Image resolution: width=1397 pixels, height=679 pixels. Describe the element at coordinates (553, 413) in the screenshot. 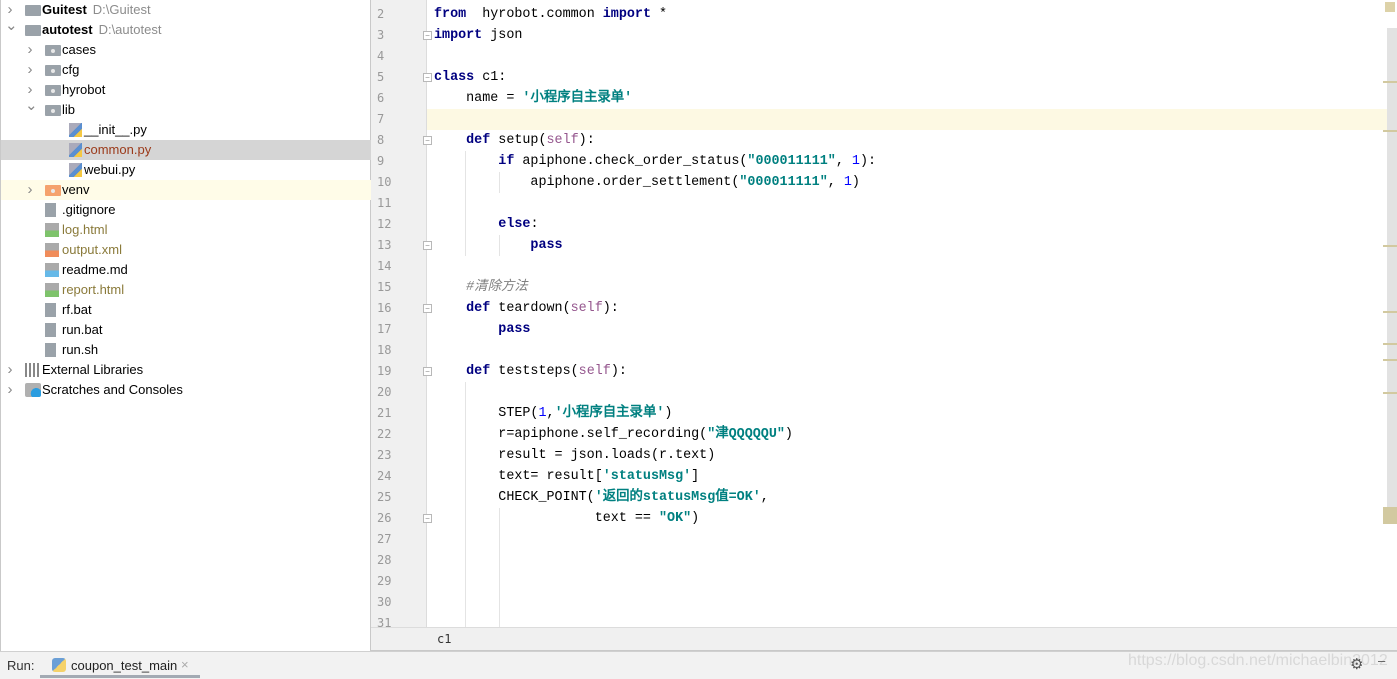

I see `code-line: STEP(1,'小程序自主录单')` at that location.